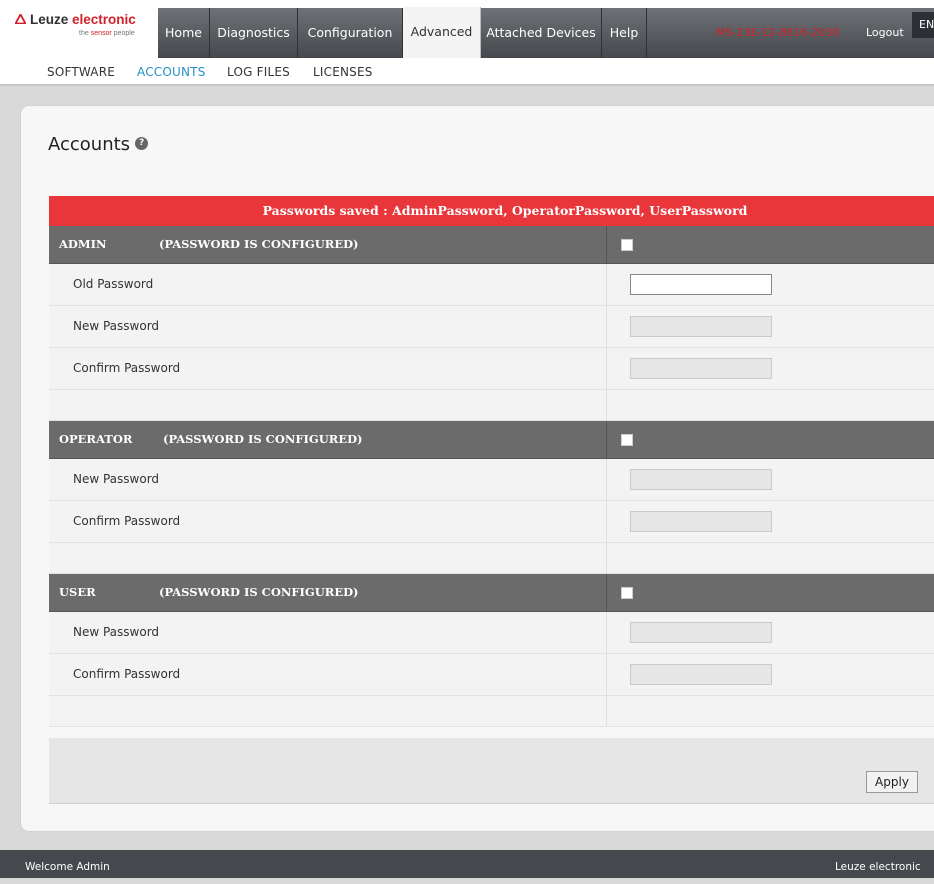 This screenshot has height=884, width=934. What do you see at coordinates (49, 19) in the screenshot?
I see `logo-brand-dark: Leuze` at bounding box center [49, 19].